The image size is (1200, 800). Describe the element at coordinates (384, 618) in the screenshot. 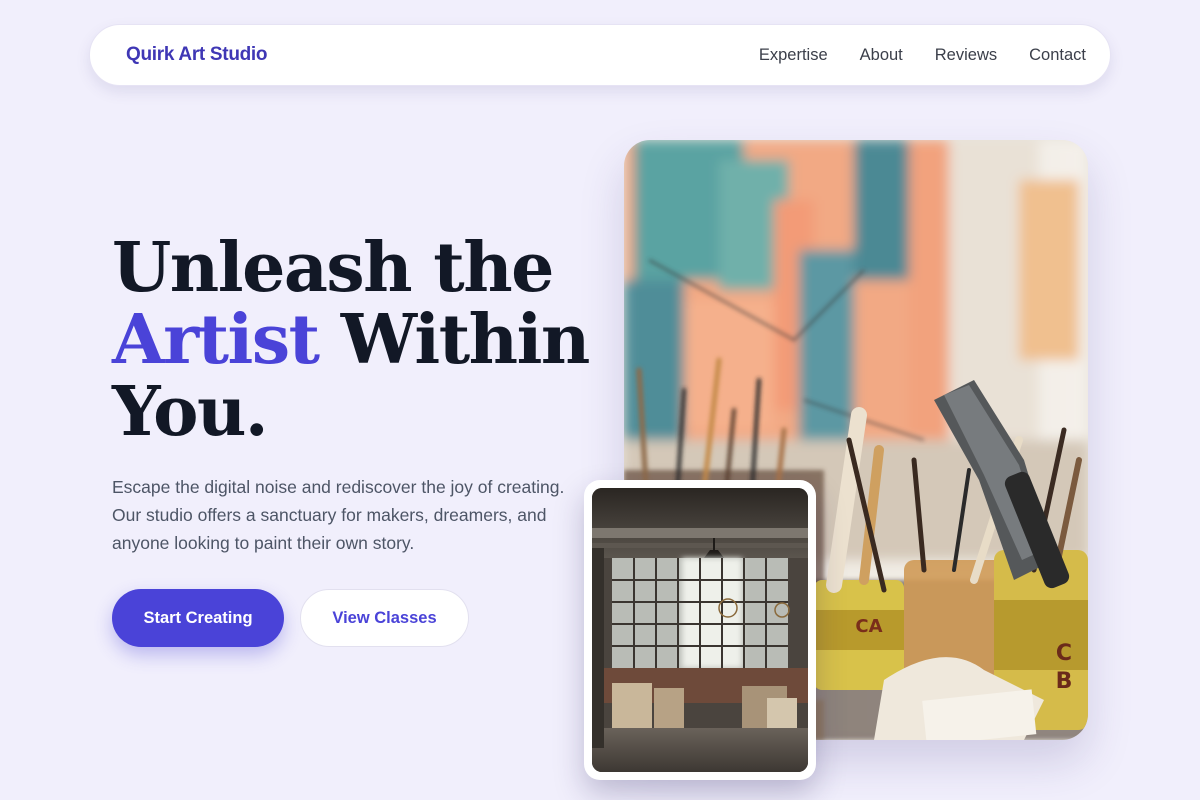

I see `view-classes-button: View Classes` at that location.